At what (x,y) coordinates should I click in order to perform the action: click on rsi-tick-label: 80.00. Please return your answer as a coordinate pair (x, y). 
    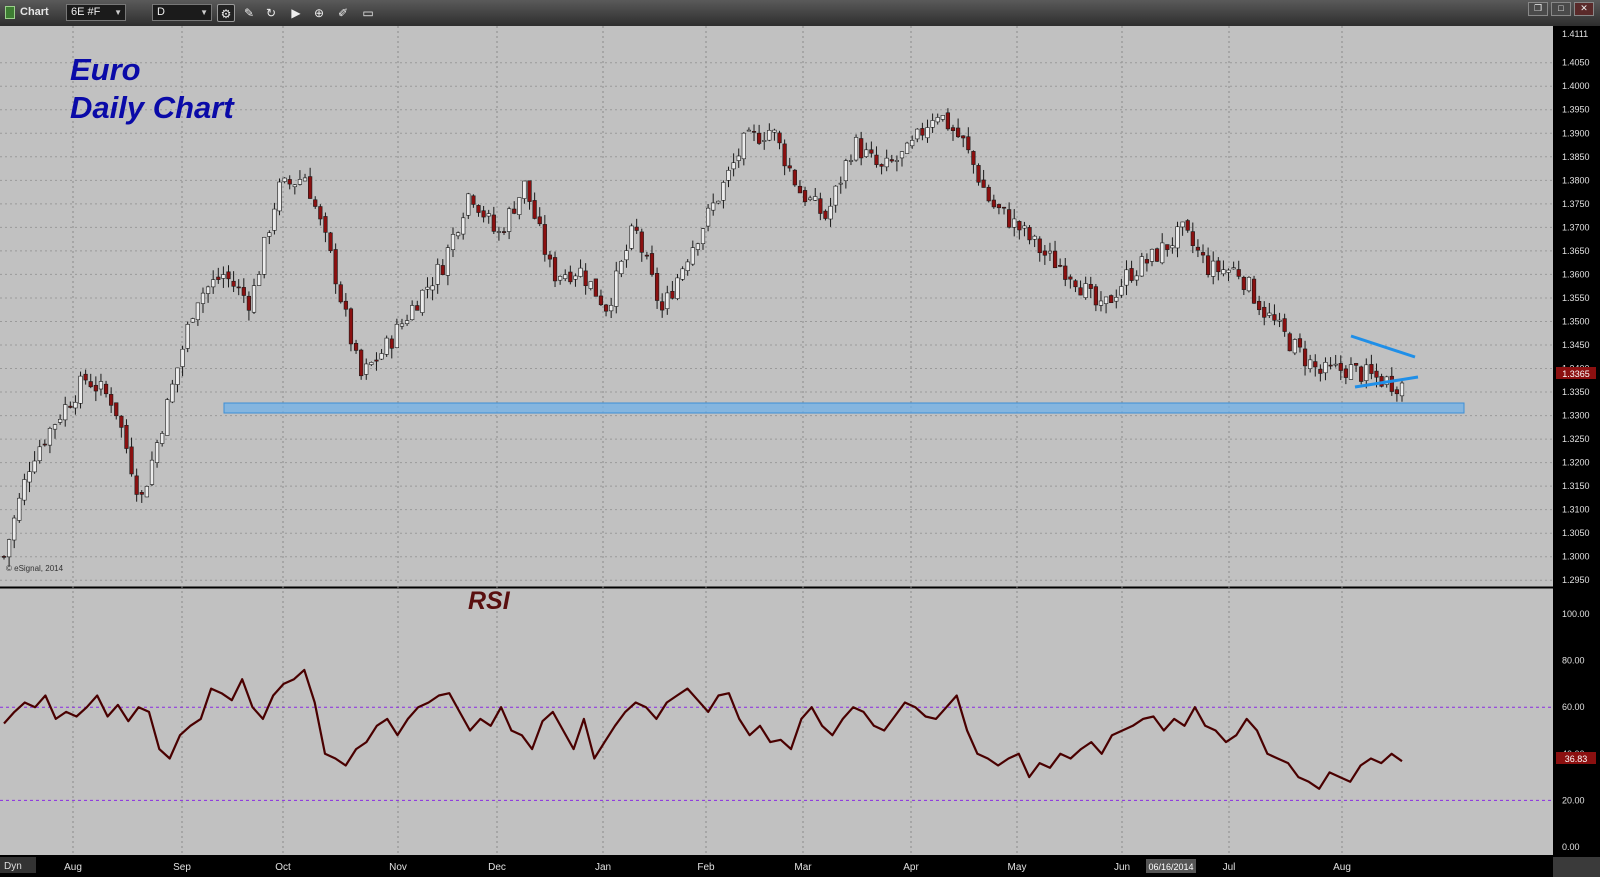
    Looking at the image, I should click on (1573, 661).